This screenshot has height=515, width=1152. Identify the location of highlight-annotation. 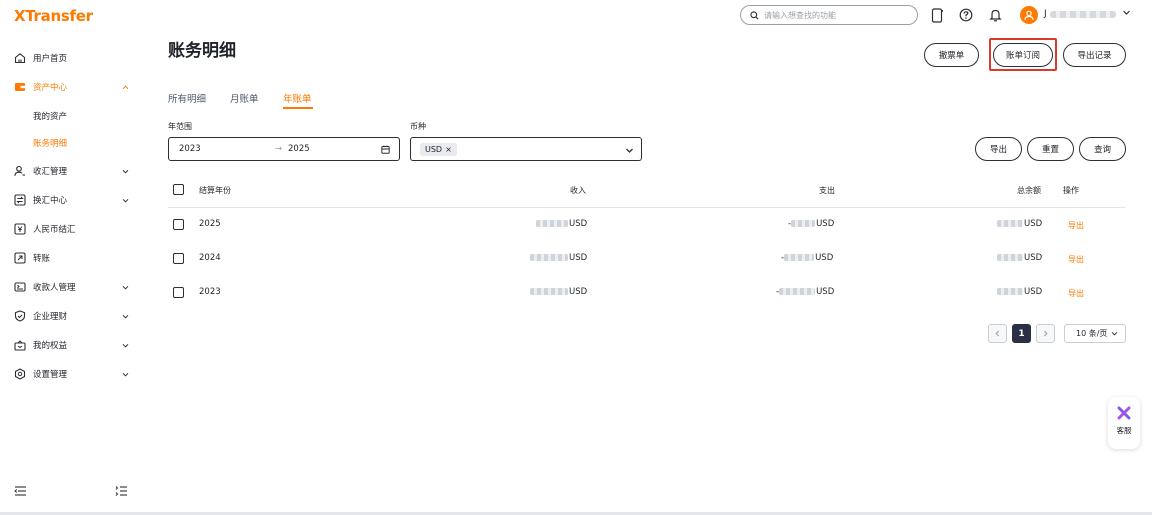
(1023, 54).